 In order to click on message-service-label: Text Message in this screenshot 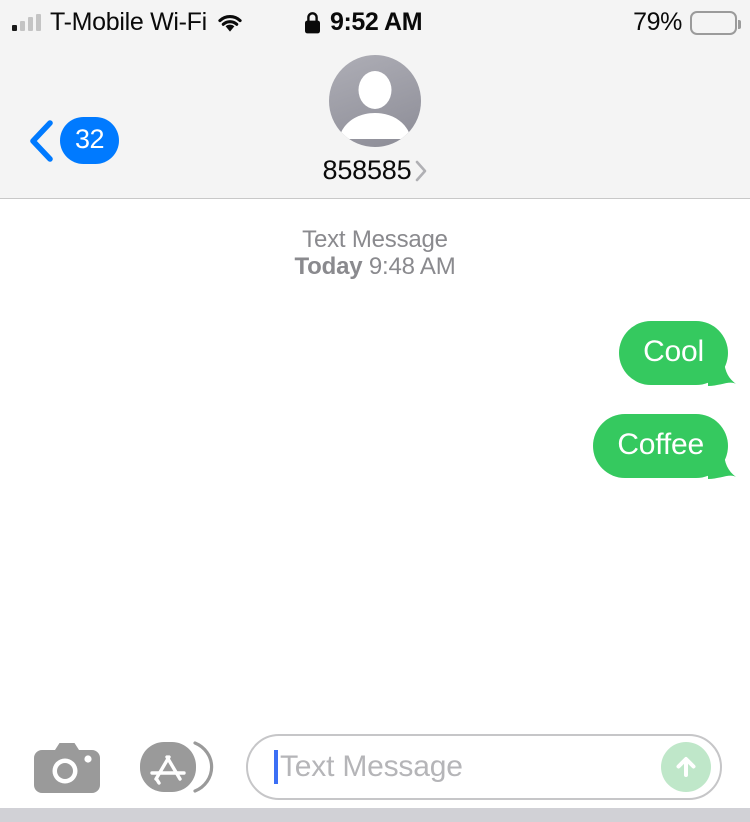, I will do `click(375, 239)`.